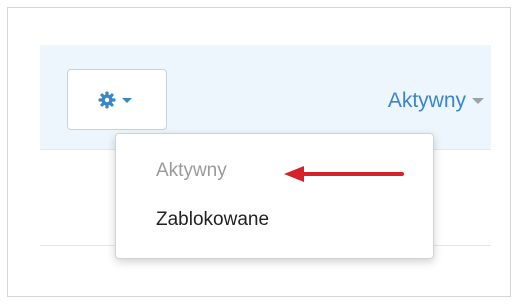 This screenshot has height=306, width=520. What do you see at coordinates (344, 174) in the screenshot?
I see `annotation-arrow-icon` at bounding box center [344, 174].